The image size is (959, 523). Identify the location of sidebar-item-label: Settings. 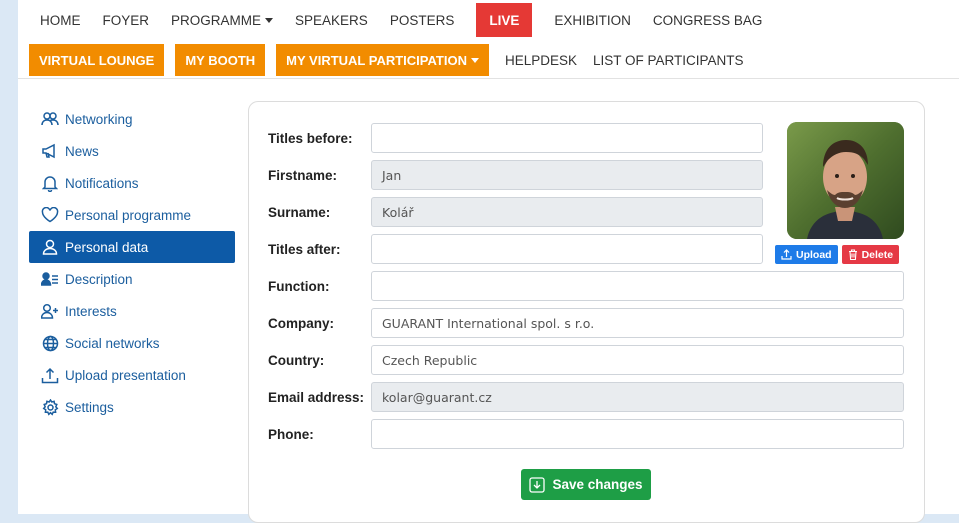
(89, 407).